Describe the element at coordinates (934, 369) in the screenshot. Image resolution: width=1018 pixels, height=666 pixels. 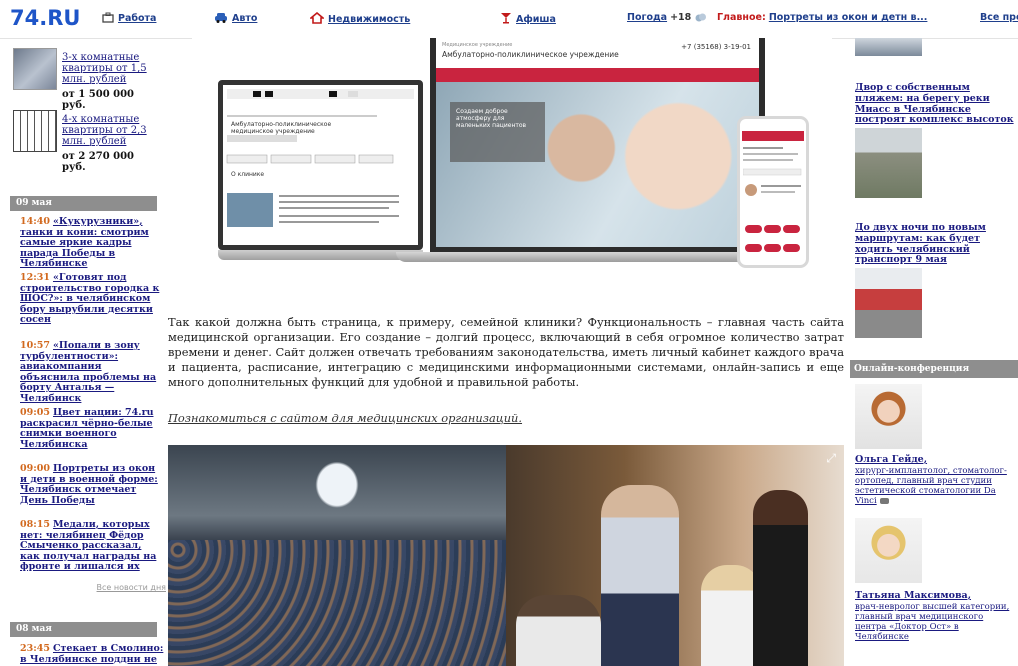
I see `online-conference-header: Онлайн-конференция` at that location.